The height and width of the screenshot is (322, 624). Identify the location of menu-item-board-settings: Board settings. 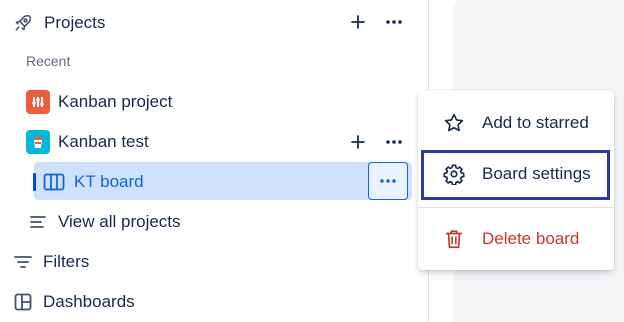
(516, 174).